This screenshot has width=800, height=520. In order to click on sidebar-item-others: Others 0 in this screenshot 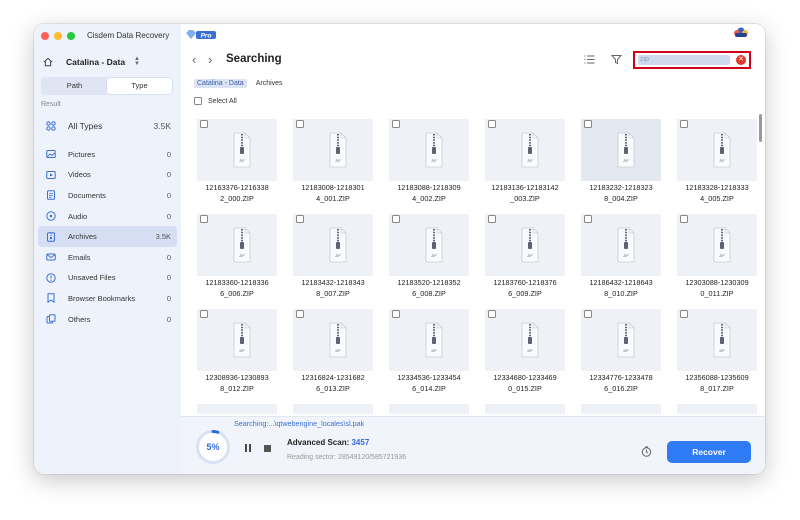, I will do `click(107, 319)`.